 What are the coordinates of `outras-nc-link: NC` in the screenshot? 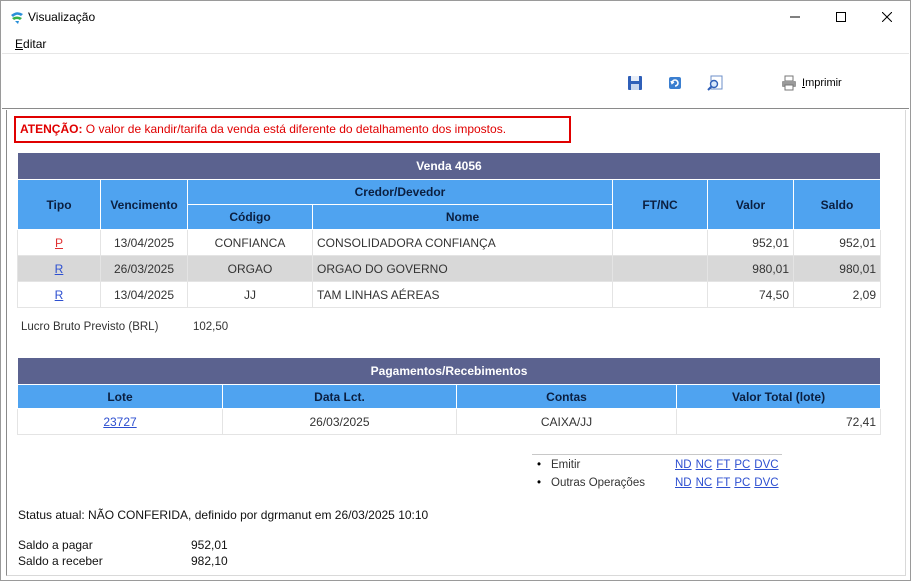 It's located at (704, 483).